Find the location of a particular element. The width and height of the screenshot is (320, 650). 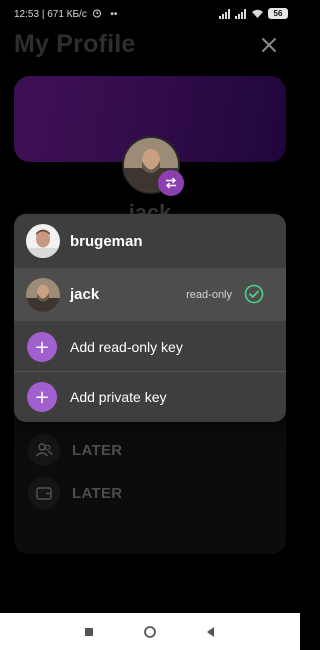

later-item-1: LATER is located at coordinates (75, 450).